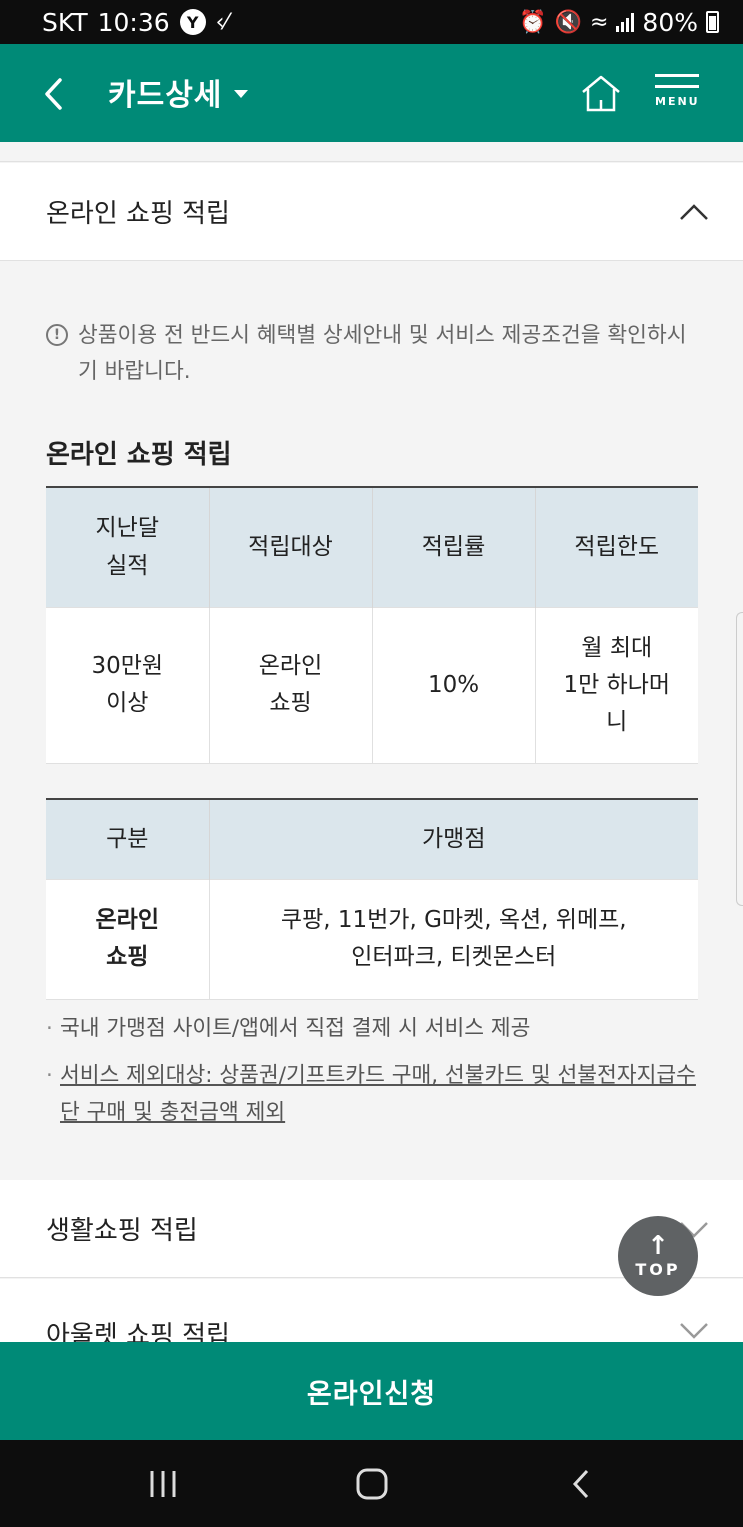  What do you see at coordinates (133, 22) in the screenshot?
I see `clock-text: 10:36` at bounding box center [133, 22].